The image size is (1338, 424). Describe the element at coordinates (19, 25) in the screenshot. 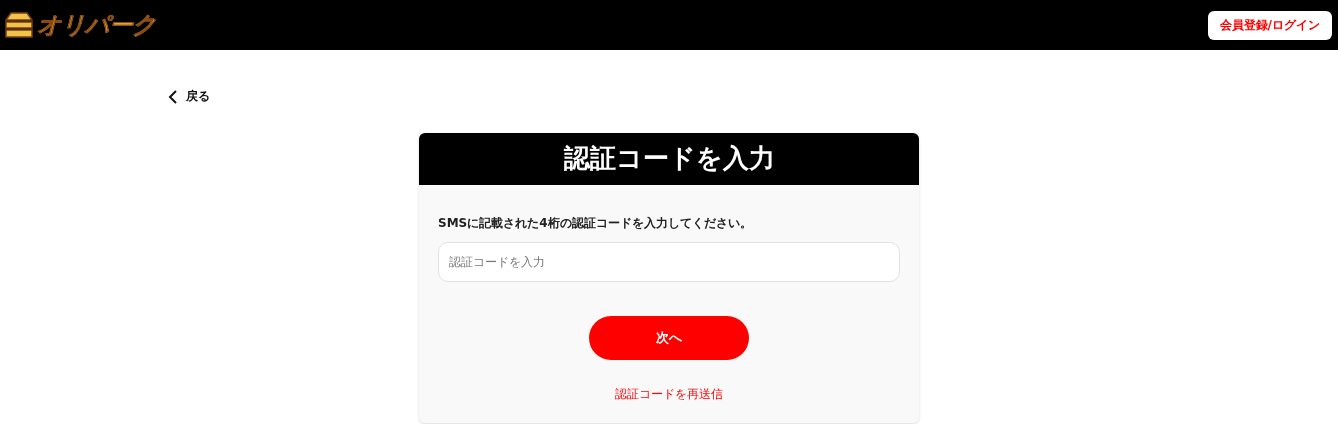

I see `stack-icon` at that location.